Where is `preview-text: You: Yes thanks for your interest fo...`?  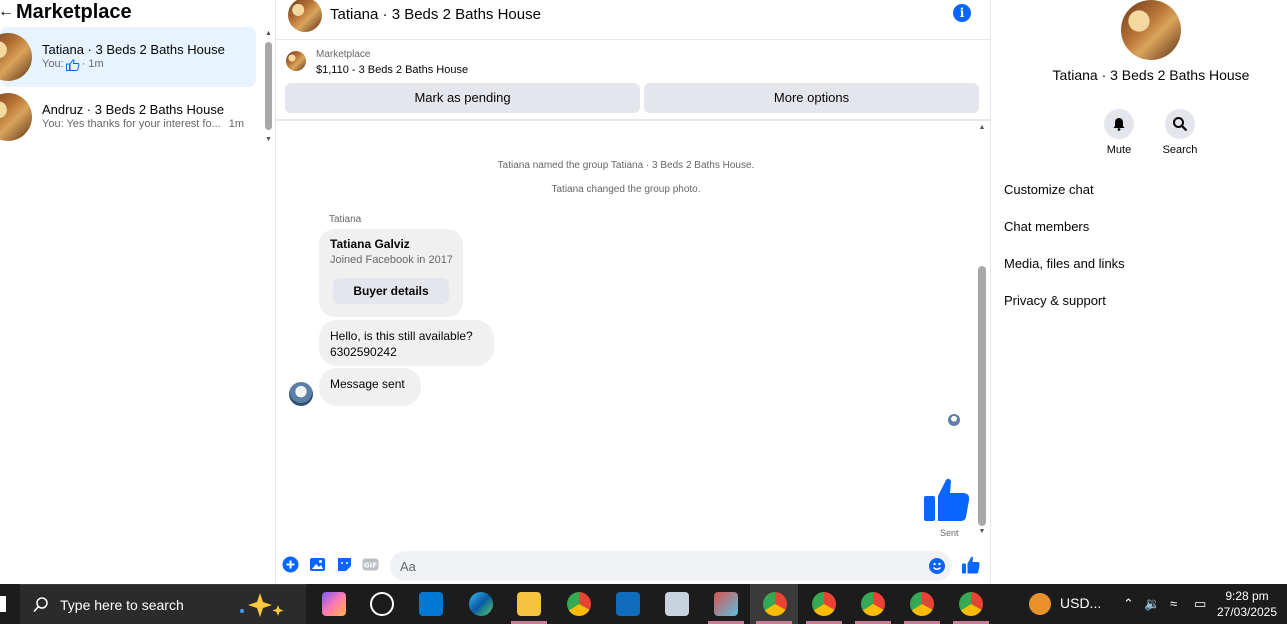
preview-text: You: Yes thanks for your interest fo... is located at coordinates (131, 124).